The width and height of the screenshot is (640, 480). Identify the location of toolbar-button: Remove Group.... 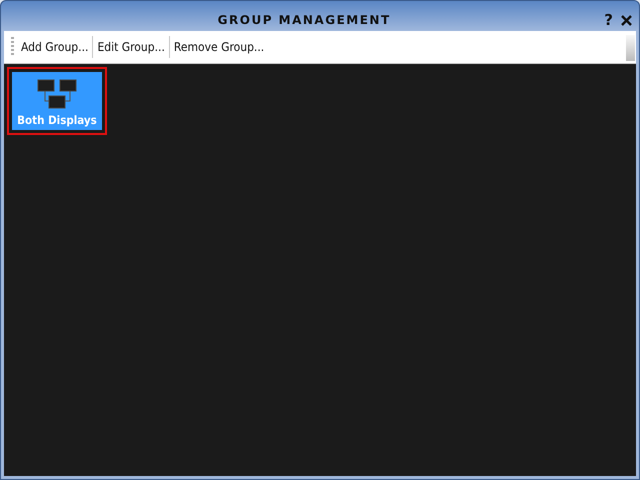
(219, 47).